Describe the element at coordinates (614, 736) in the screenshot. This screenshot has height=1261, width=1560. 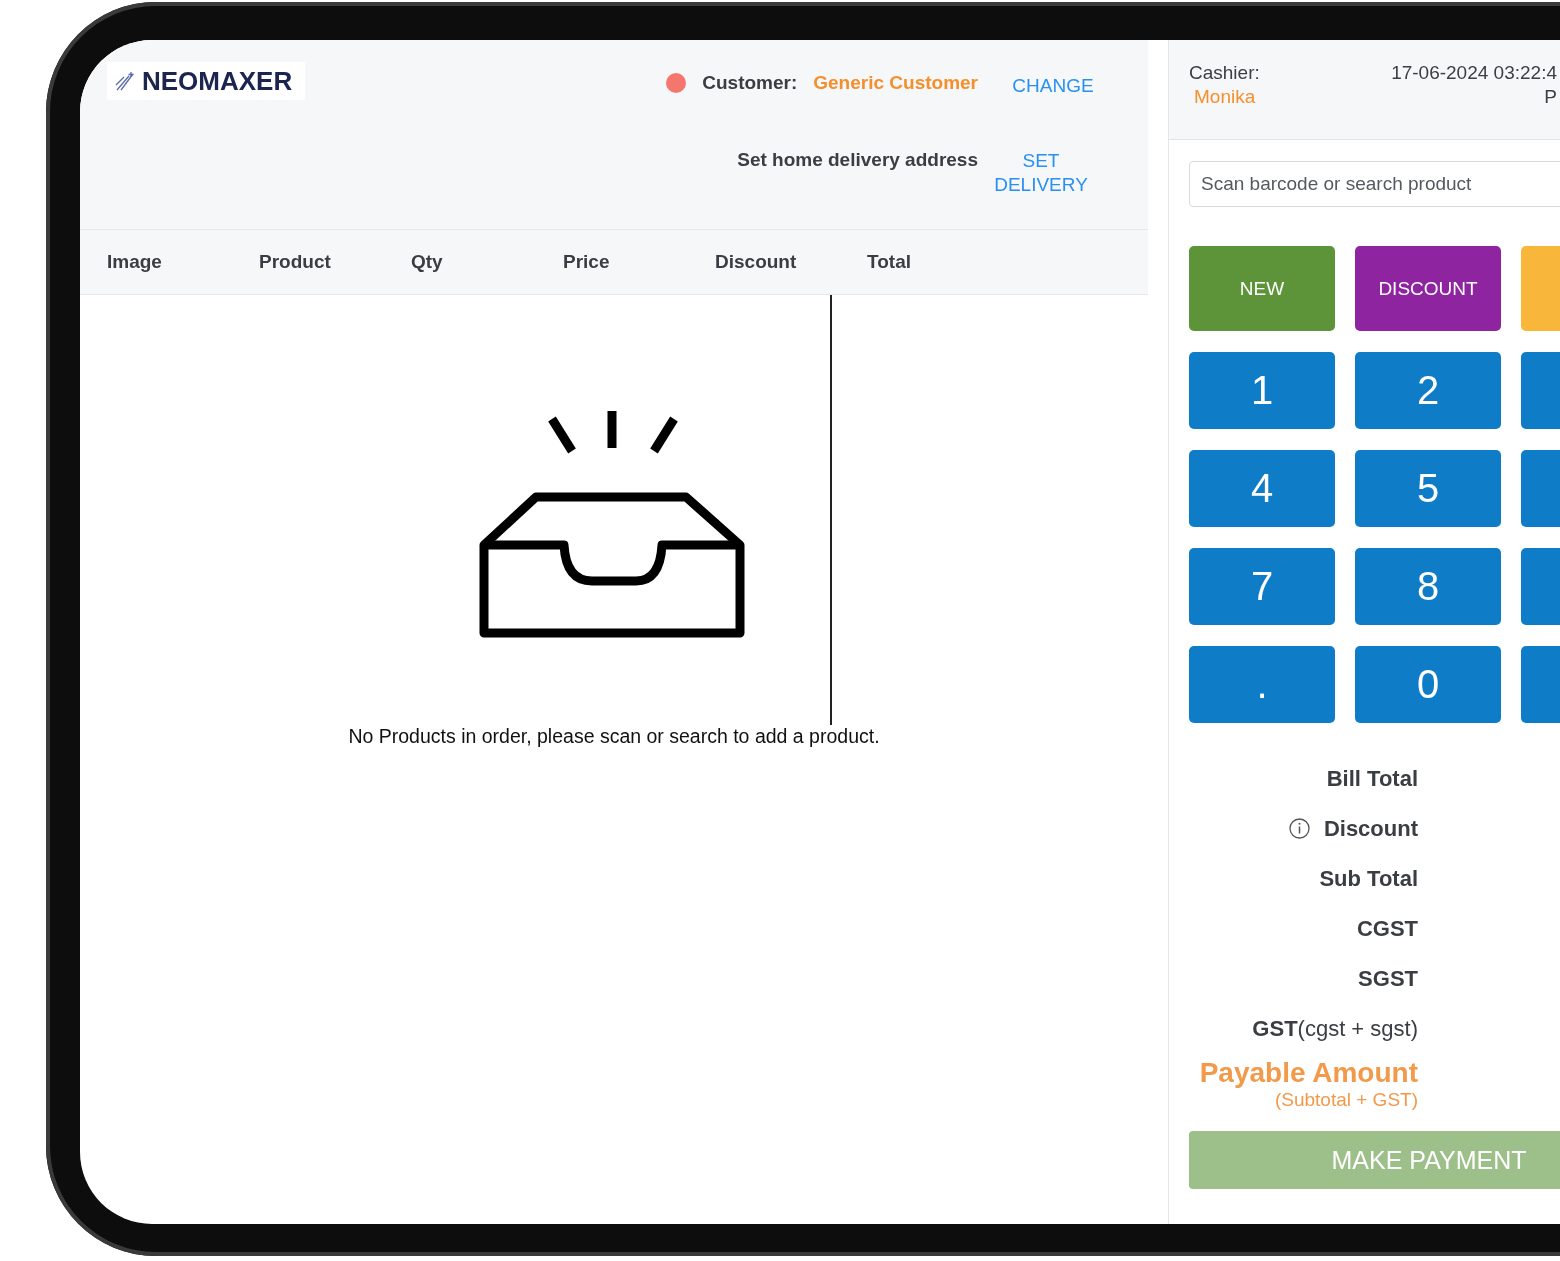
I see `empty-order-message: No Products in order, please scan or search to add a product.` at that location.